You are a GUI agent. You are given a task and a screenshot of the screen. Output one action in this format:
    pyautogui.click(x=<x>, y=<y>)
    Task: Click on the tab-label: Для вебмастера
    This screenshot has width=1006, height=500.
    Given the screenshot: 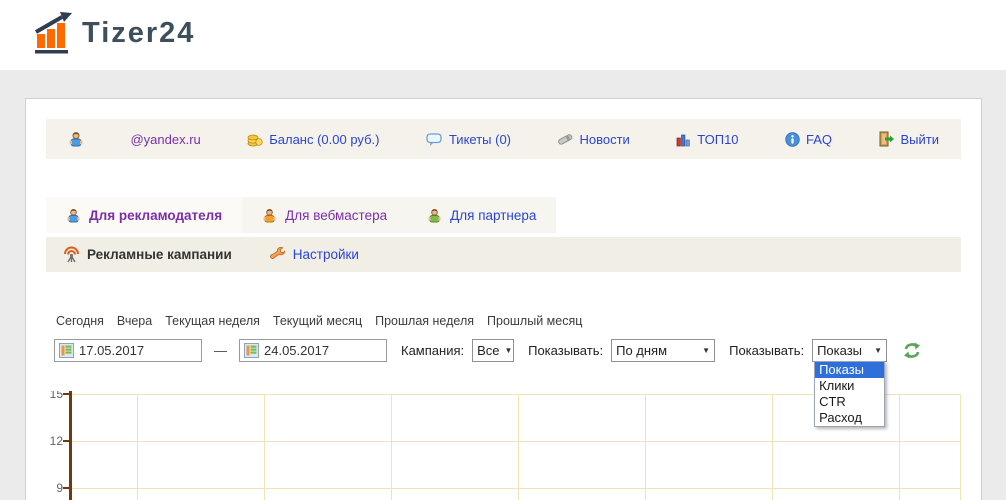 What is the action you would take?
    pyautogui.click(x=336, y=215)
    